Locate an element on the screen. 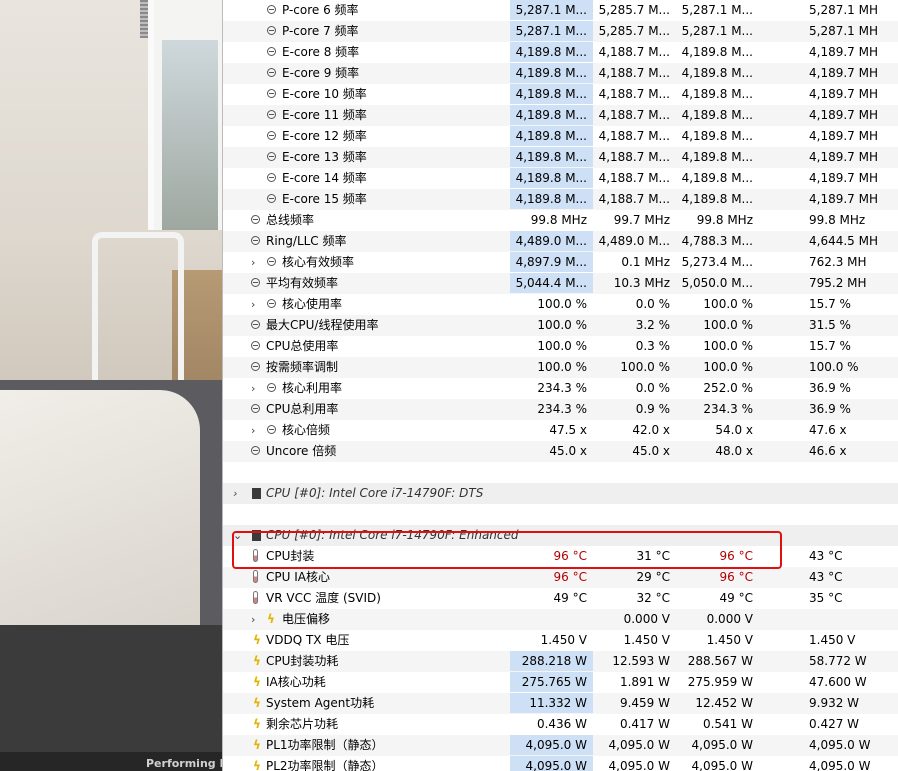 This screenshot has height=771, width=898. table-row: Uncore 倍频 45.0 x 45.0 x 48.0 x 46.6 x is located at coordinates (560, 451).